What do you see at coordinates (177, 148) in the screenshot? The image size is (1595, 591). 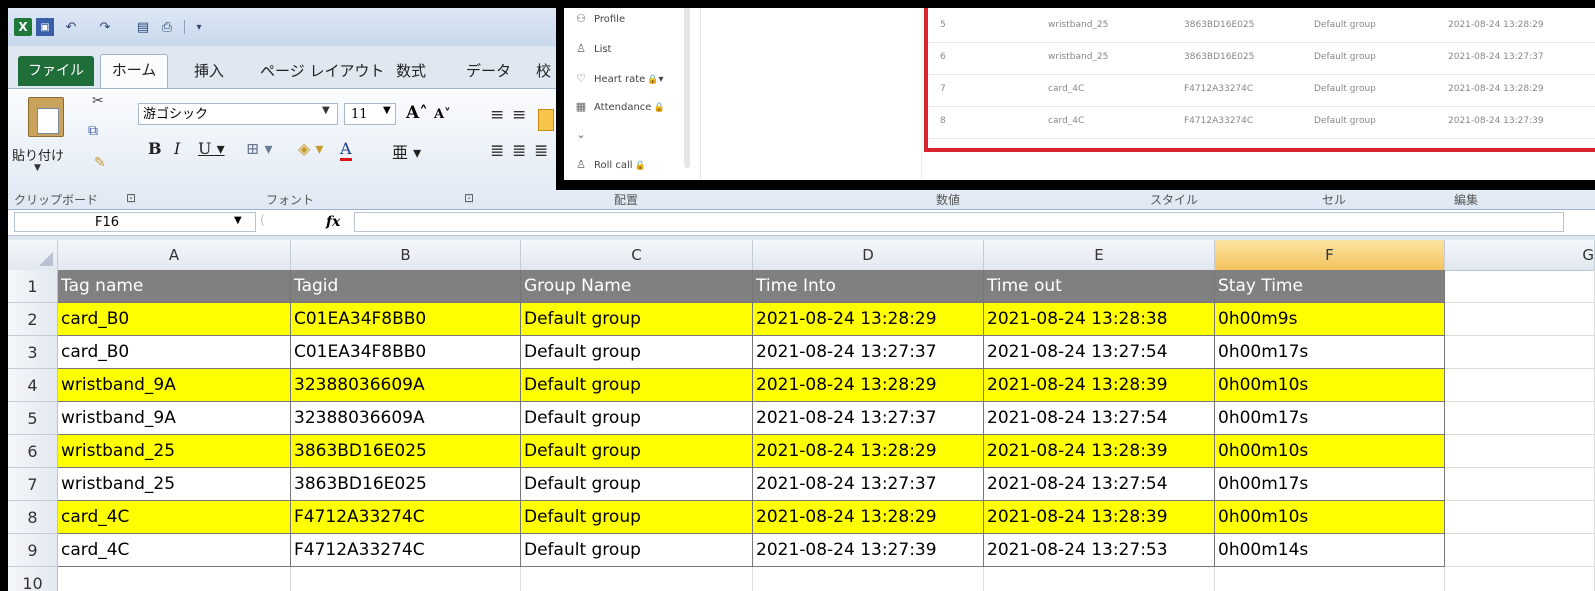 I see `italic-button: I` at bounding box center [177, 148].